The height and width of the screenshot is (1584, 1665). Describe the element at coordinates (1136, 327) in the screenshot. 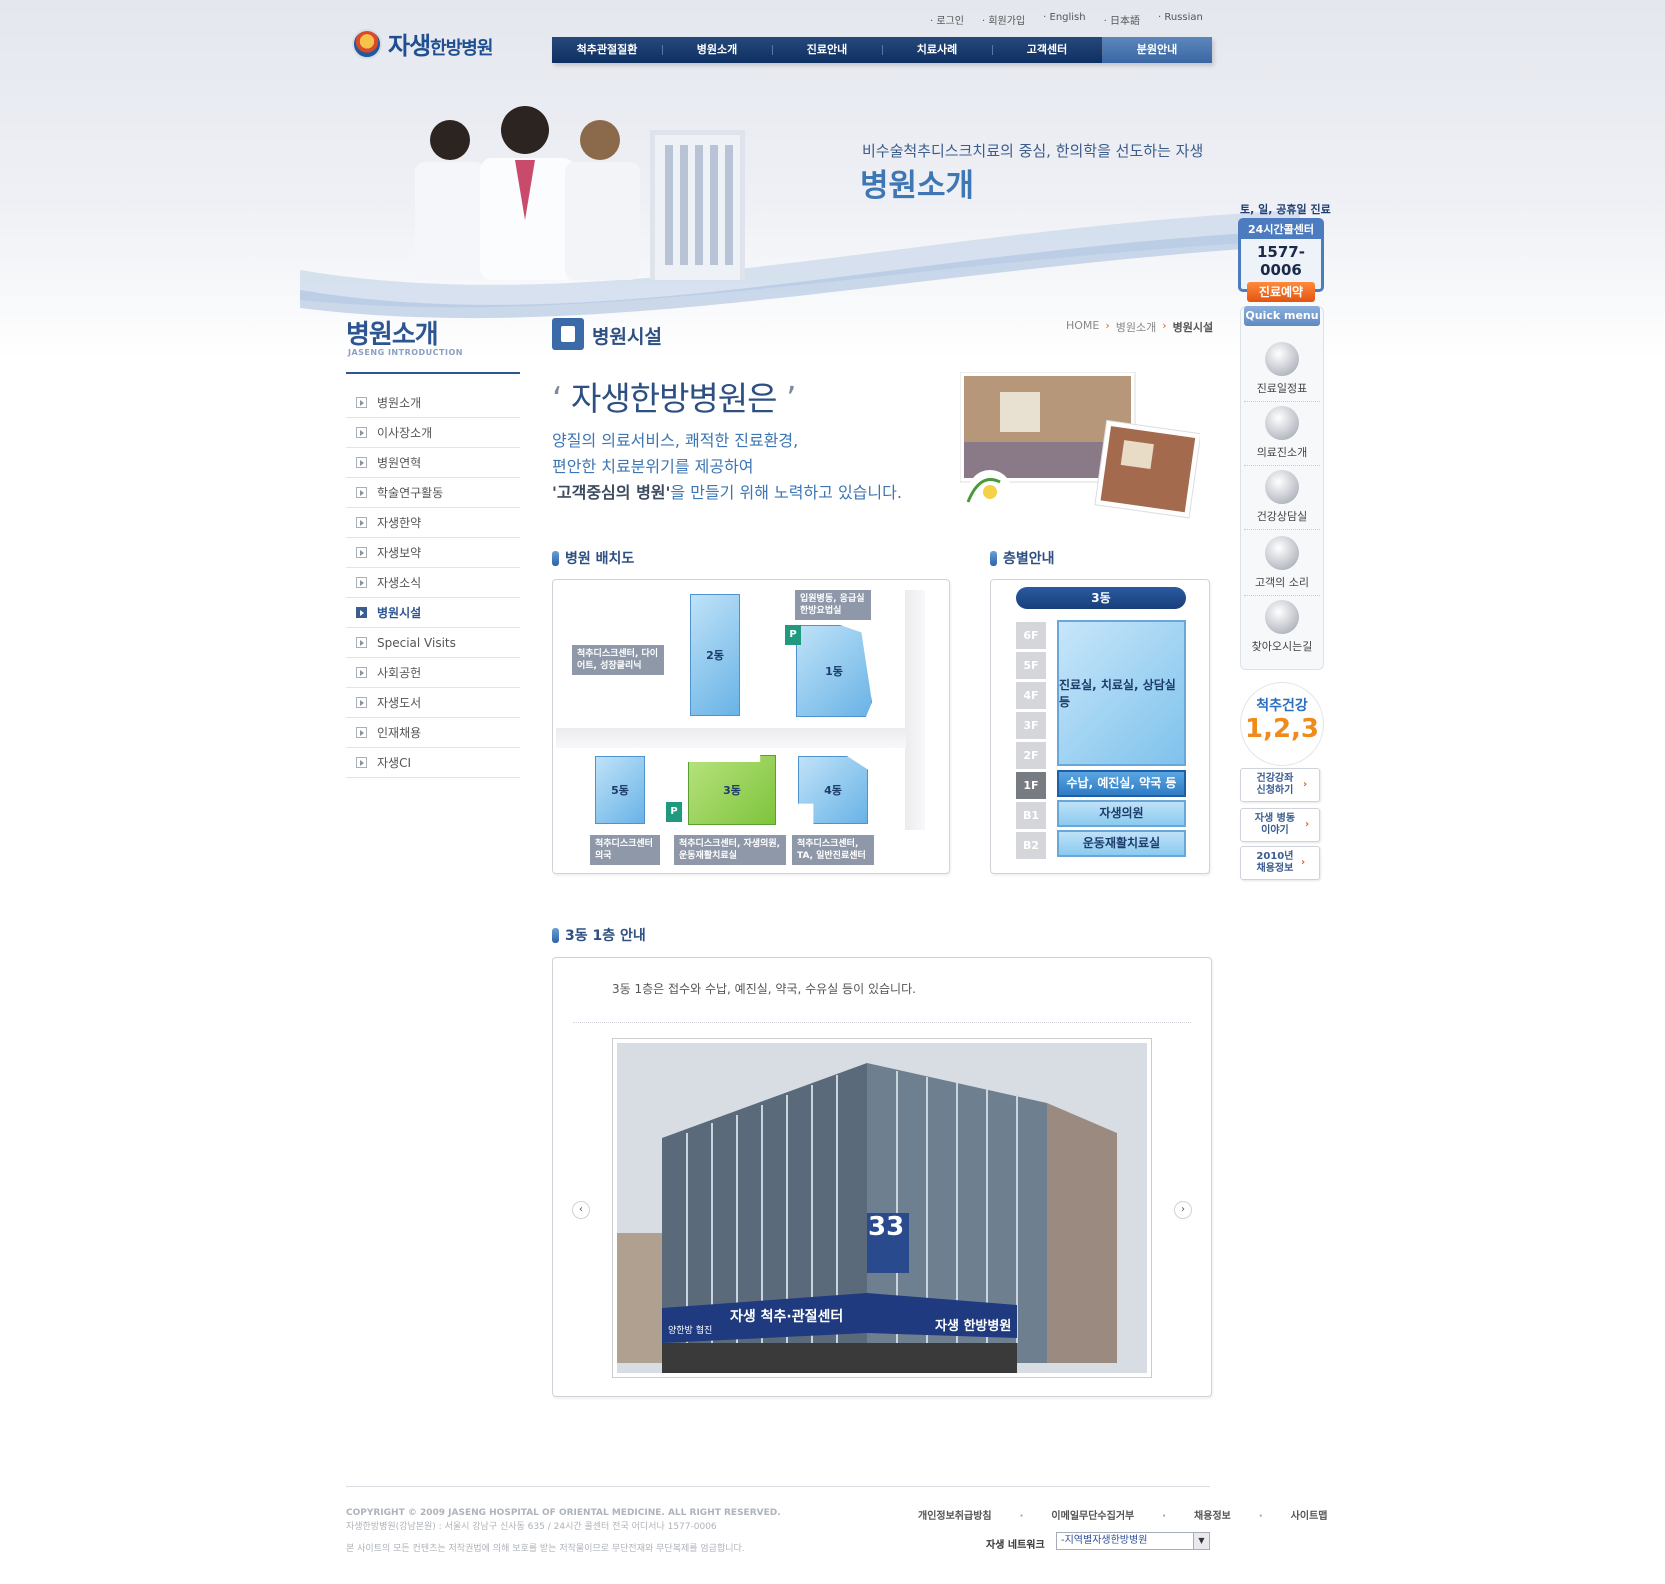

I see `breadcrumb-about: 병원소개` at that location.